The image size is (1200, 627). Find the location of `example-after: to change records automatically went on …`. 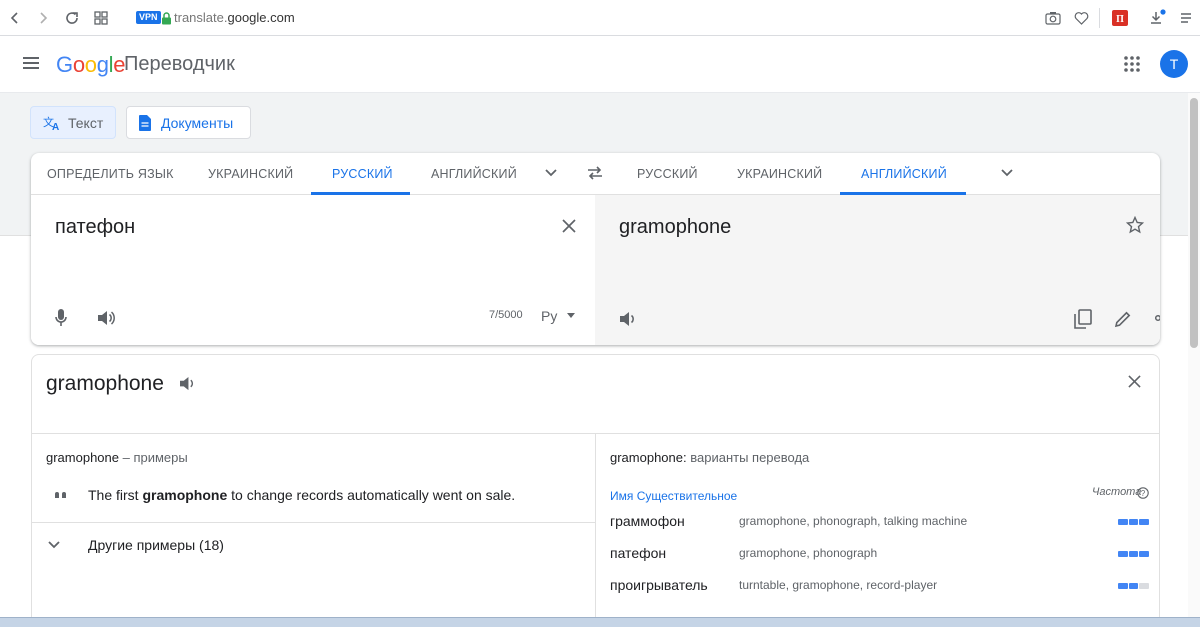

example-after: to change records automatically went on … is located at coordinates (371, 495).